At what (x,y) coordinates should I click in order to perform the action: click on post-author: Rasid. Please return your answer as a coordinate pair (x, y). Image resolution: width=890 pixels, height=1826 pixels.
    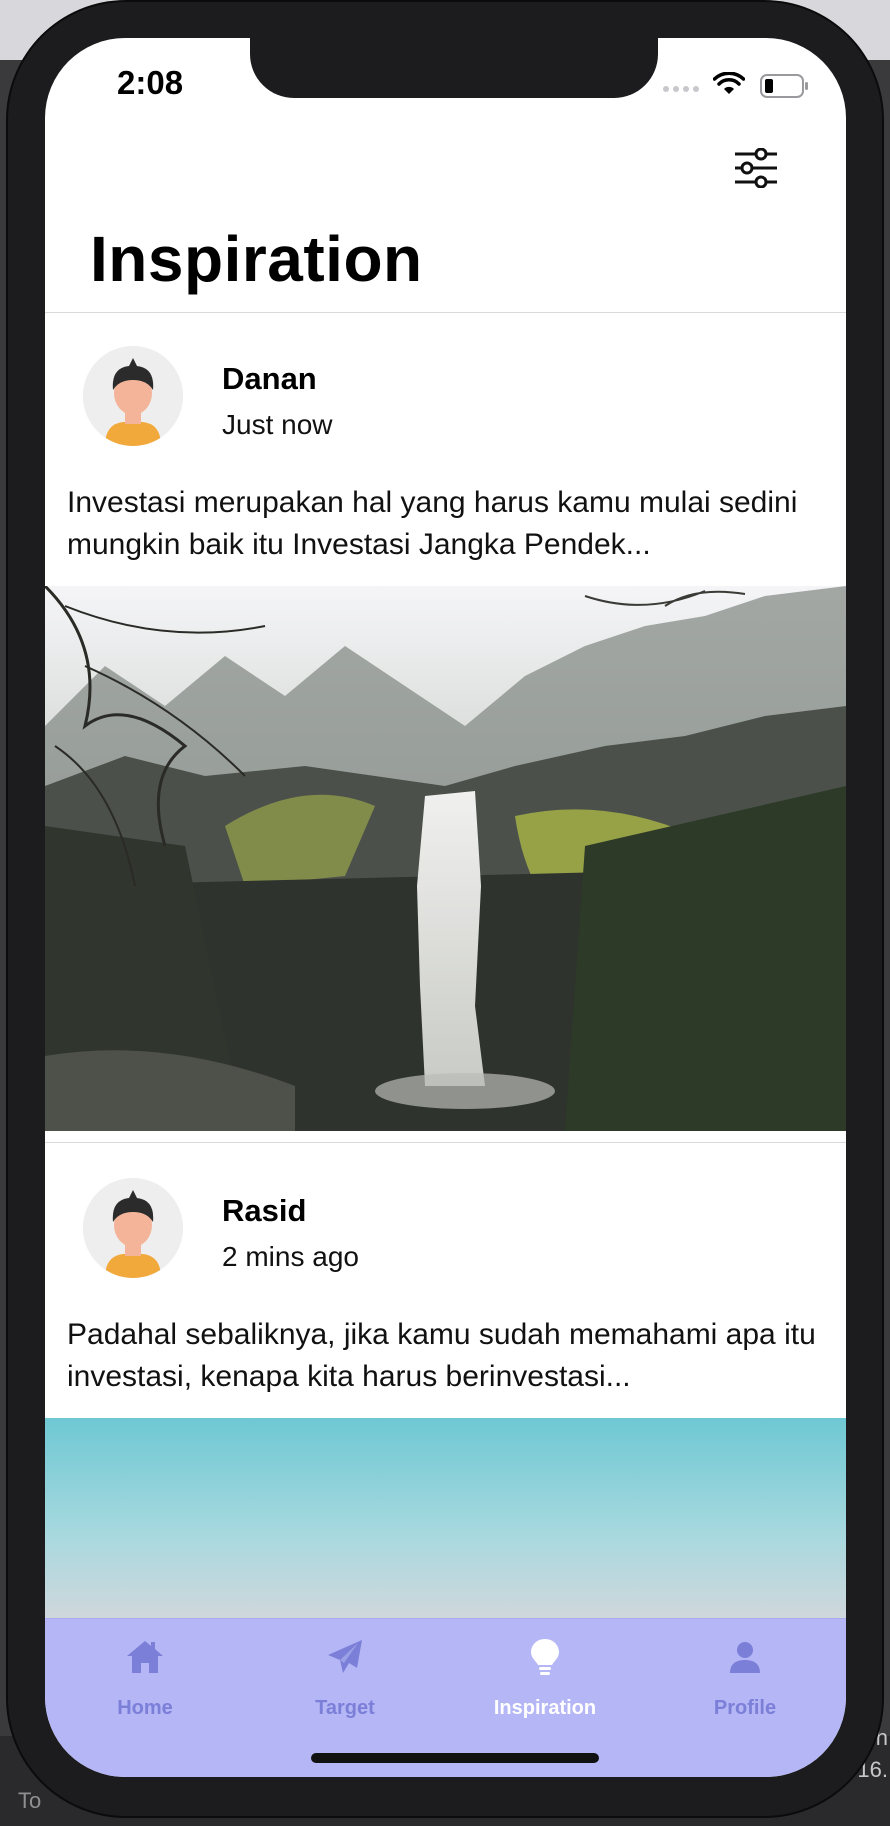
    Looking at the image, I should click on (264, 1210).